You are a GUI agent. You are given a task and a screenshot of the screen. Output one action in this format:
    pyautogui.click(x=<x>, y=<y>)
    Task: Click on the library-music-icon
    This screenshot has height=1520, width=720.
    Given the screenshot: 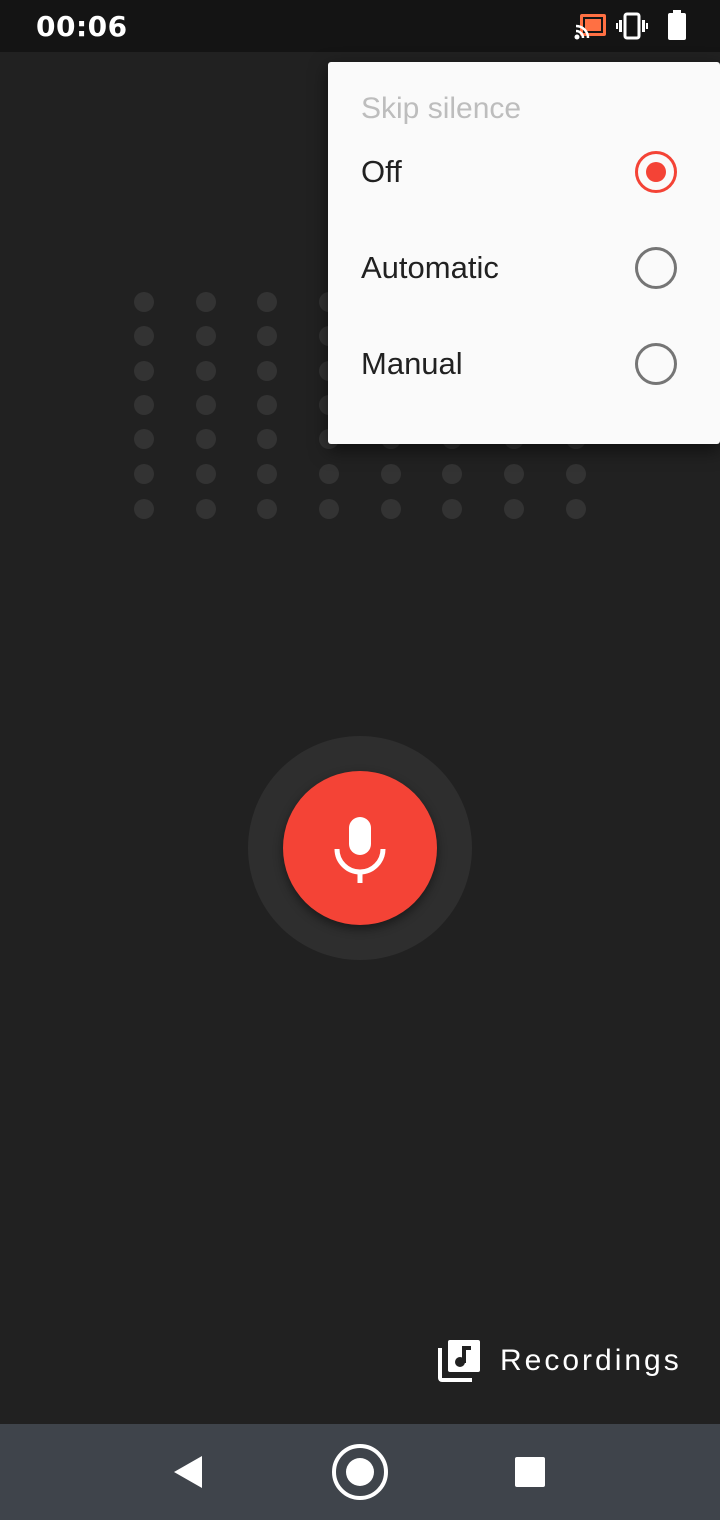 What is the action you would take?
    pyautogui.click(x=459, y=1361)
    